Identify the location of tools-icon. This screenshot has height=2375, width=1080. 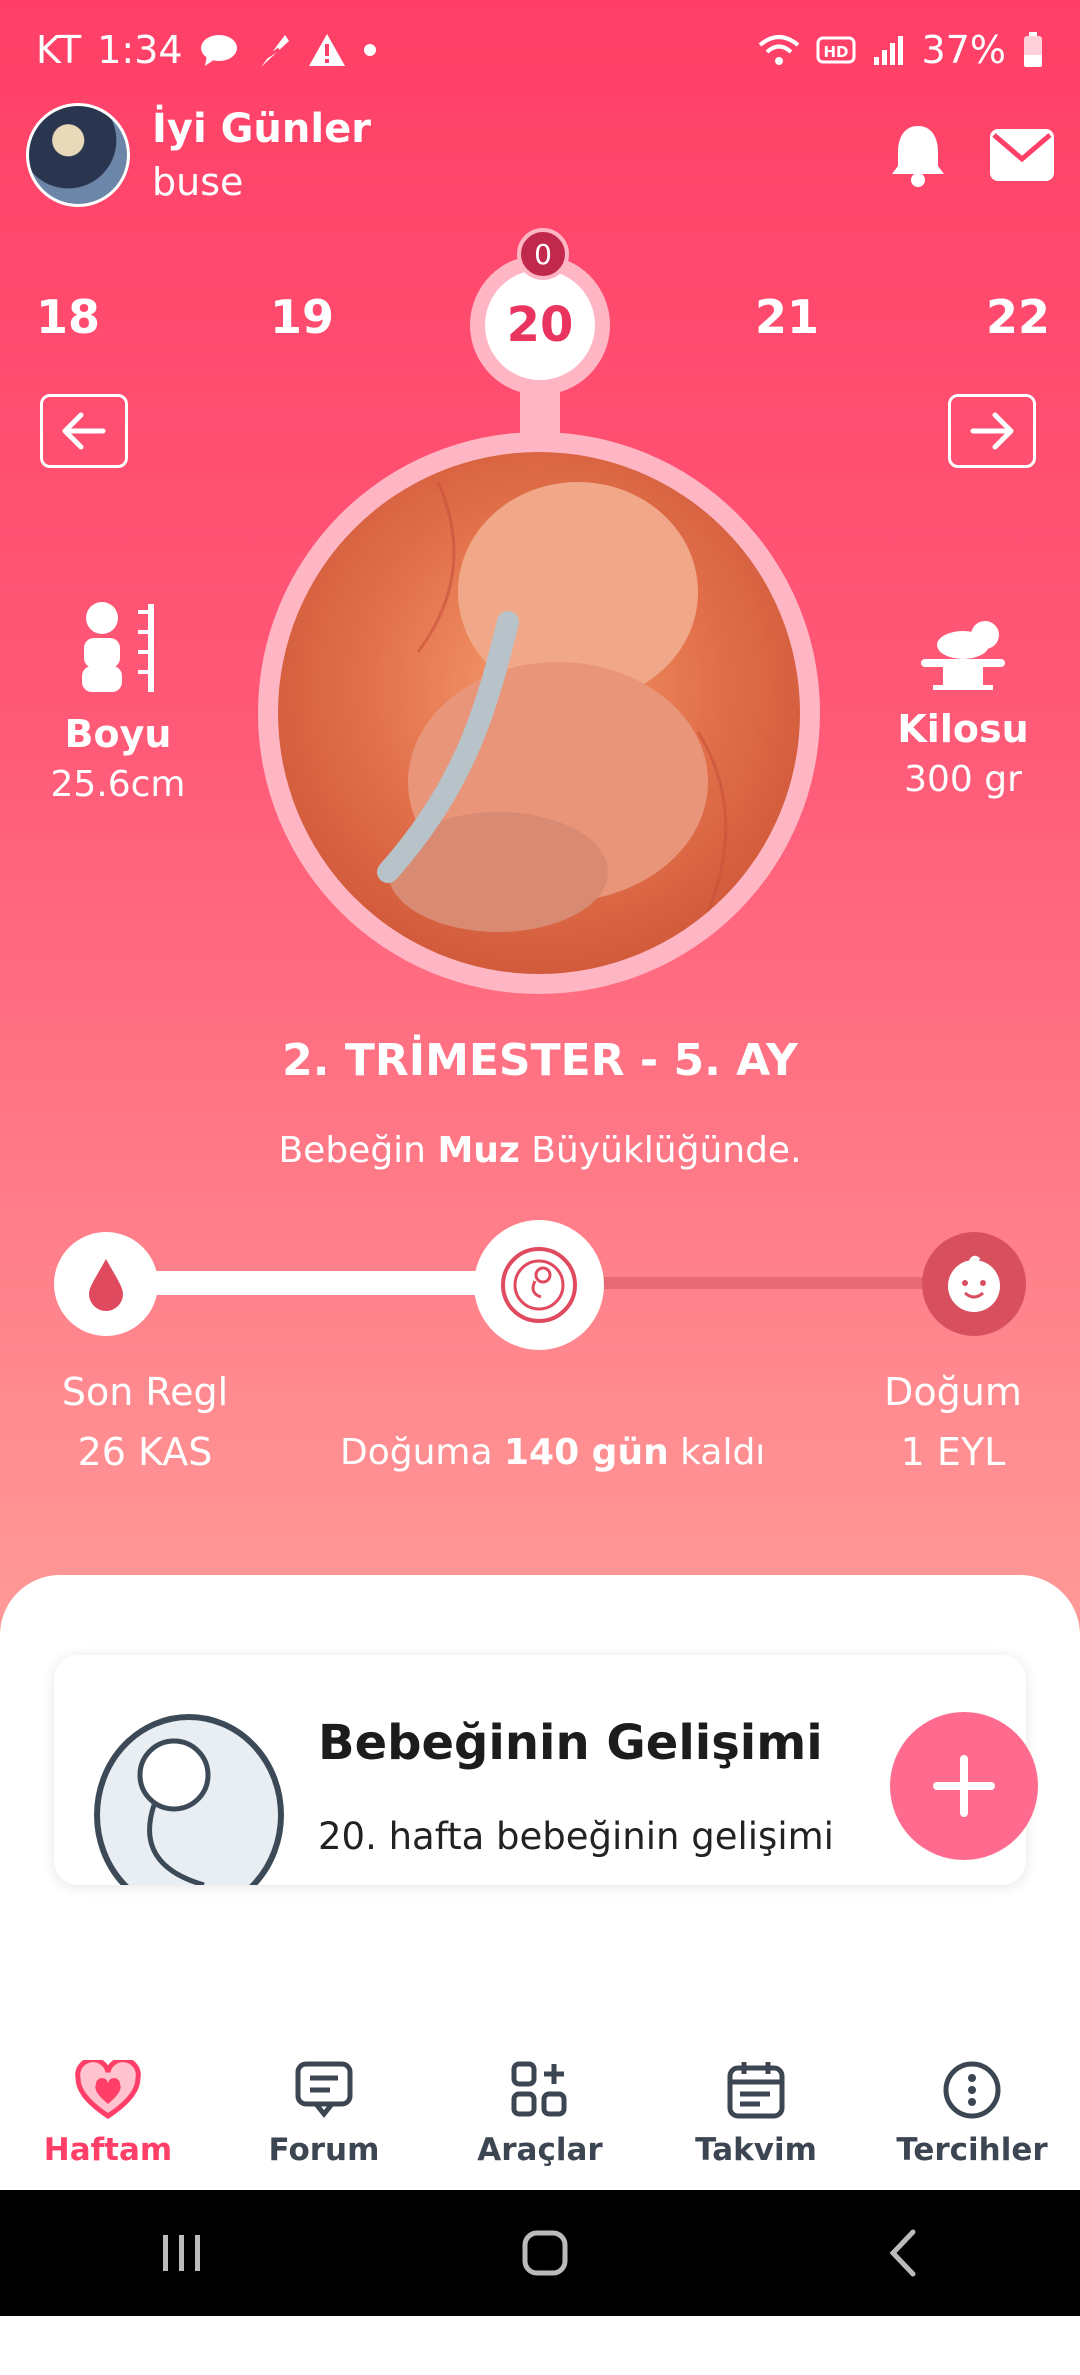
(539, 2089).